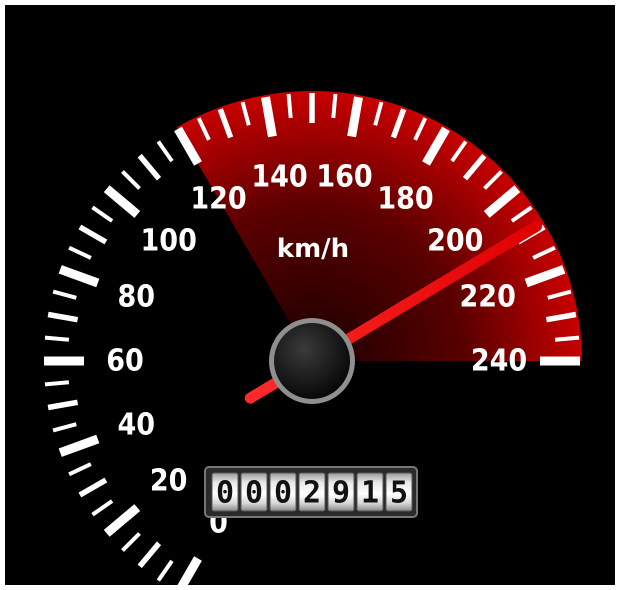  I want to click on tick-label: 140, so click(279, 176).